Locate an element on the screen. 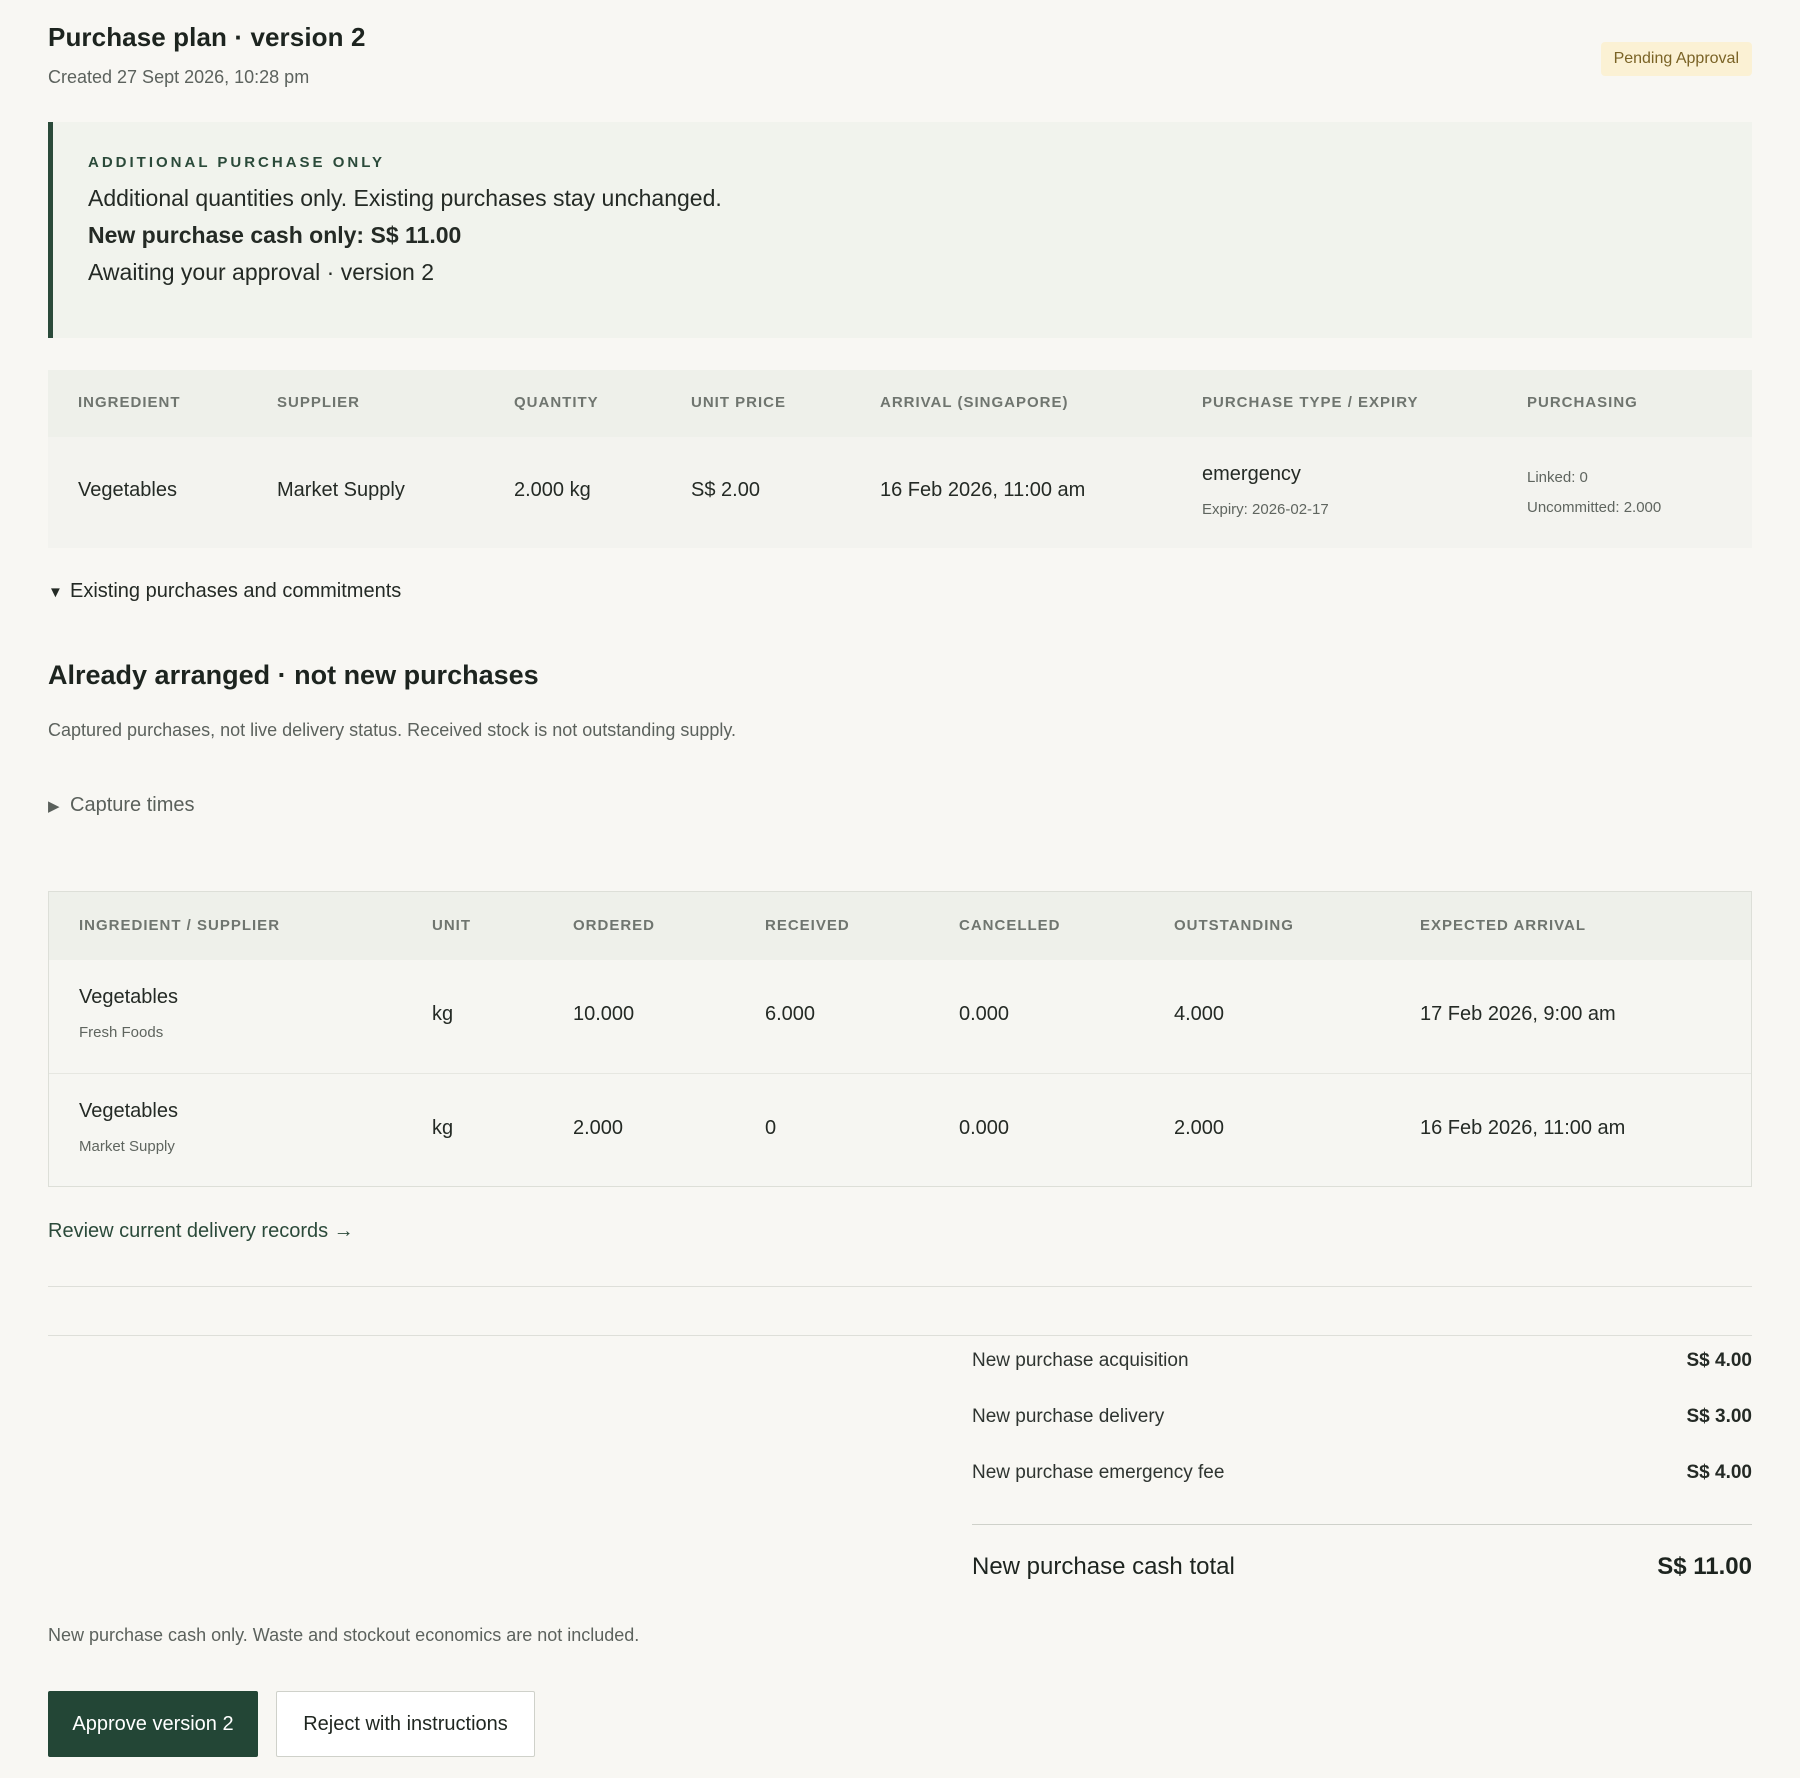  total-line-delivery: New purchase delivery S$ 3.00 is located at coordinates (1362, 1434).